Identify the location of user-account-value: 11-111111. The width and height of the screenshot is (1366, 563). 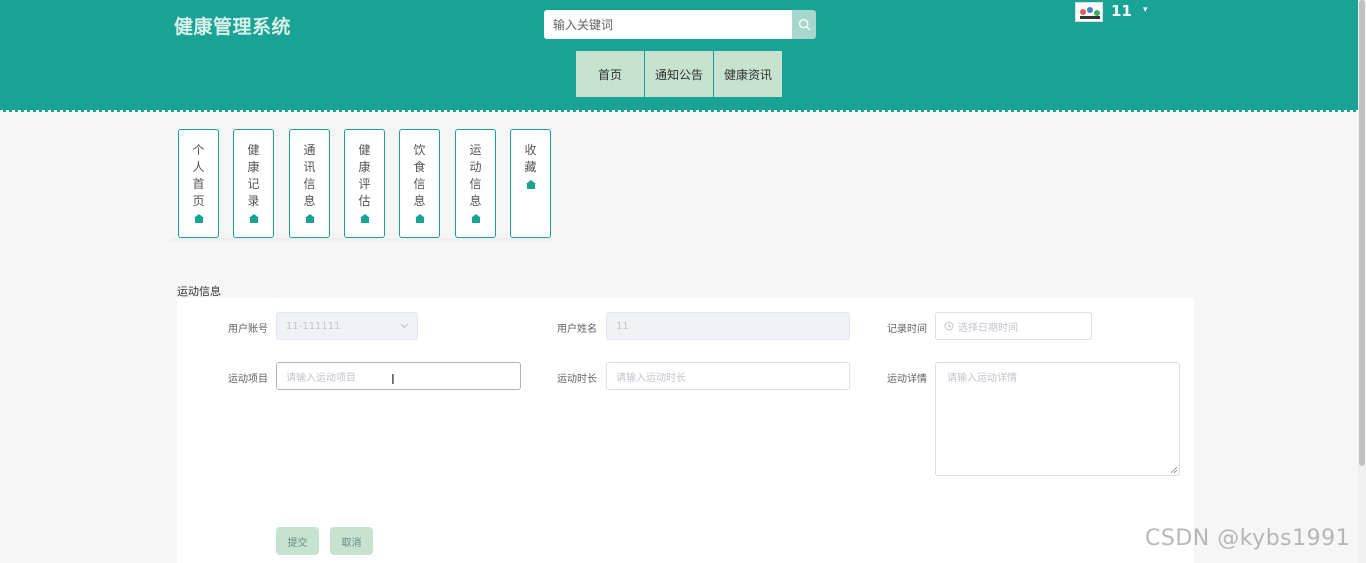
(313, 326).